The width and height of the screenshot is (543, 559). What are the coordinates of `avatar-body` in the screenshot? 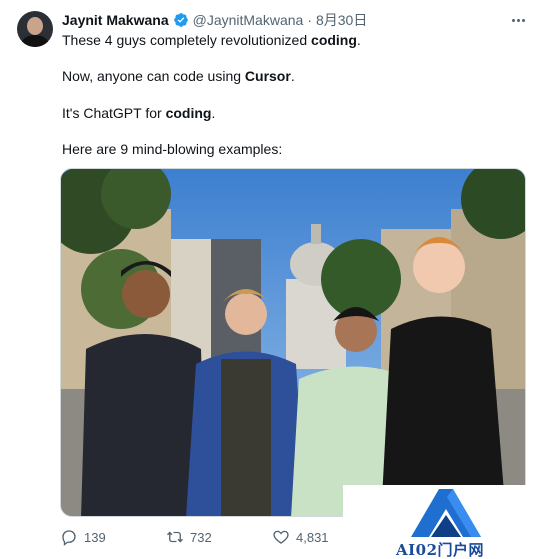 It's located at (35, 41).